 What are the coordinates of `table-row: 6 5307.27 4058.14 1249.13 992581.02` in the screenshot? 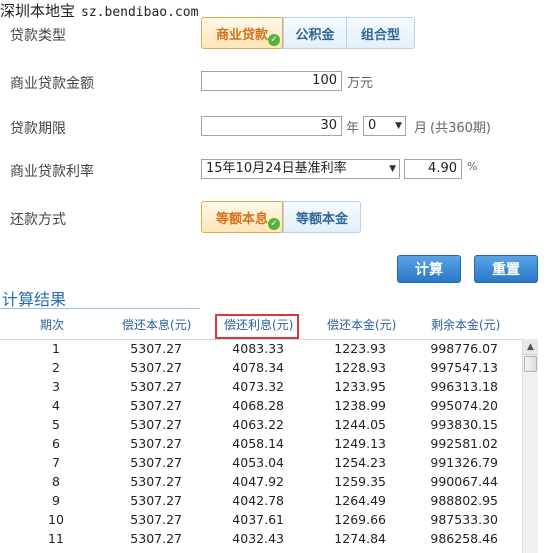 It's located at (261, 444).